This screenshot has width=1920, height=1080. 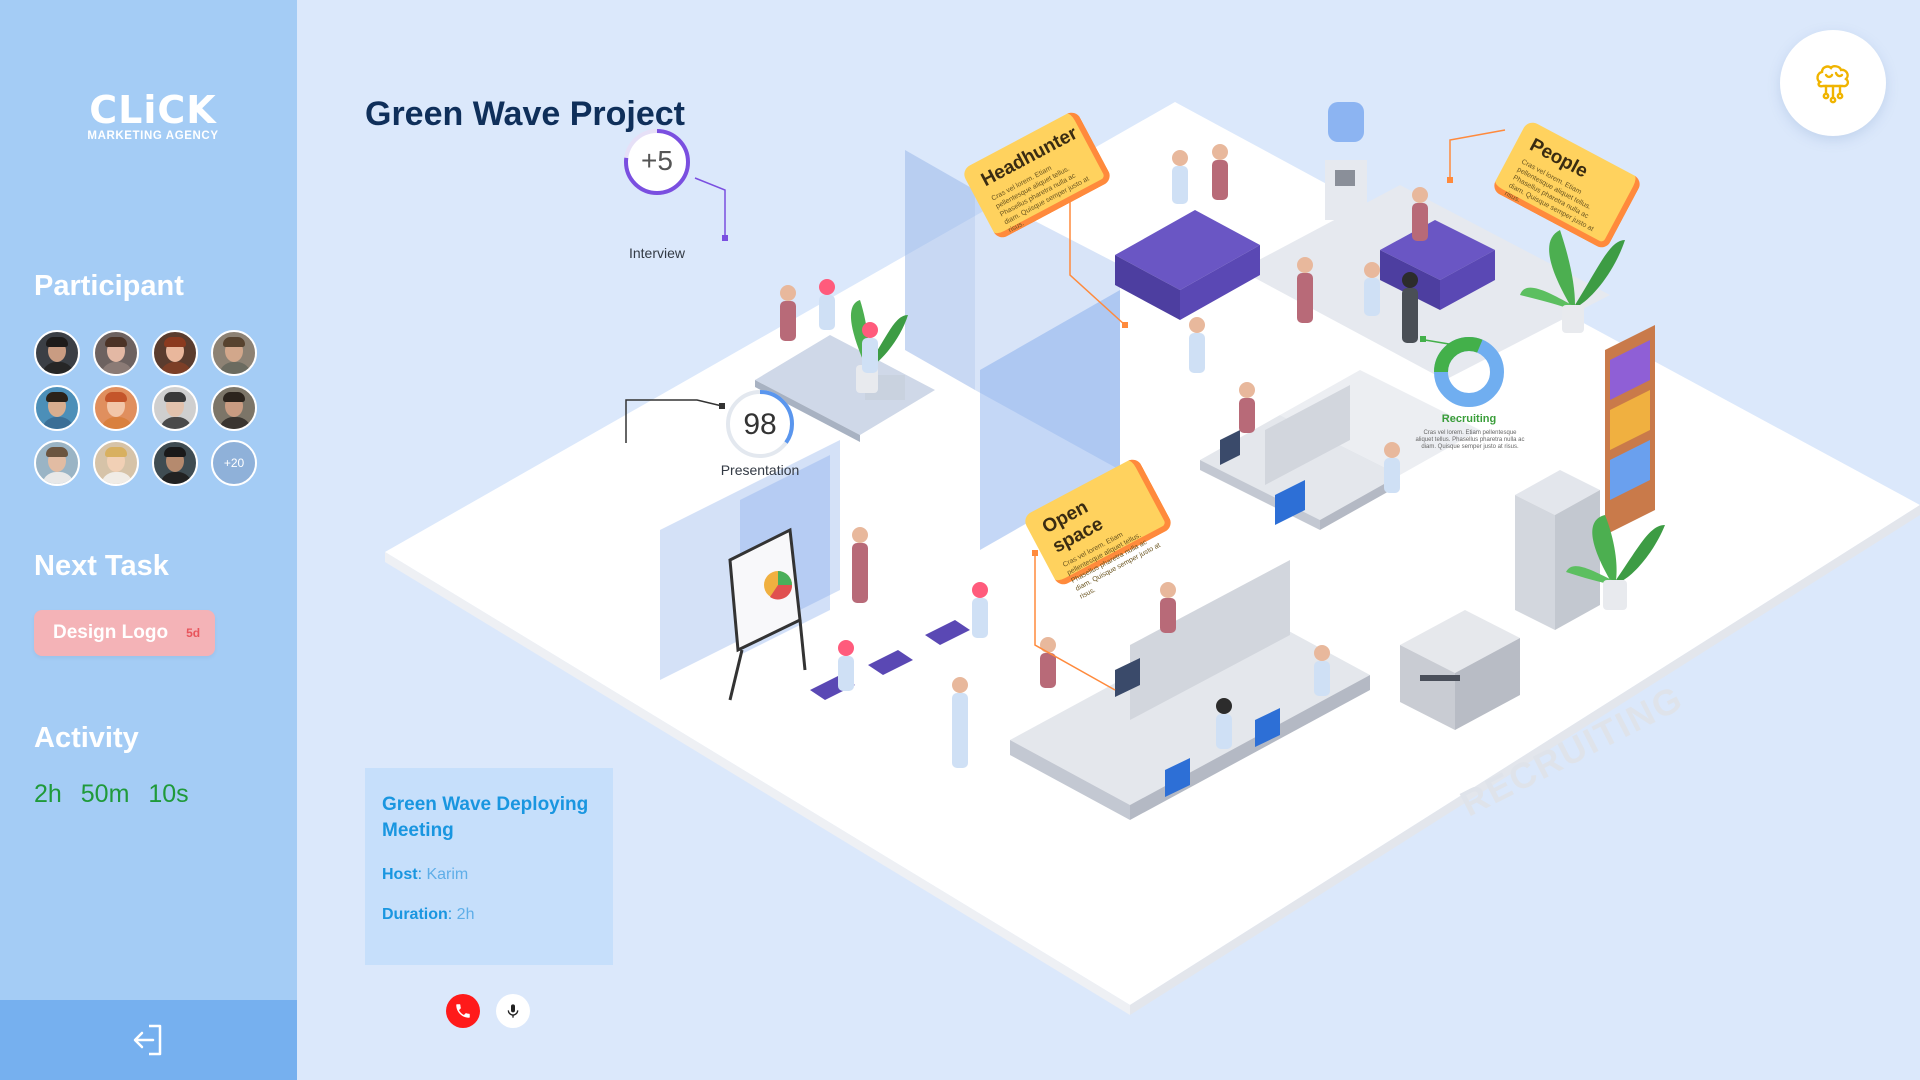 What do you see at coordinates (168, 794) in the screenshot?
I see `activity-seconds: 10s` at bounding box center [168, 794].